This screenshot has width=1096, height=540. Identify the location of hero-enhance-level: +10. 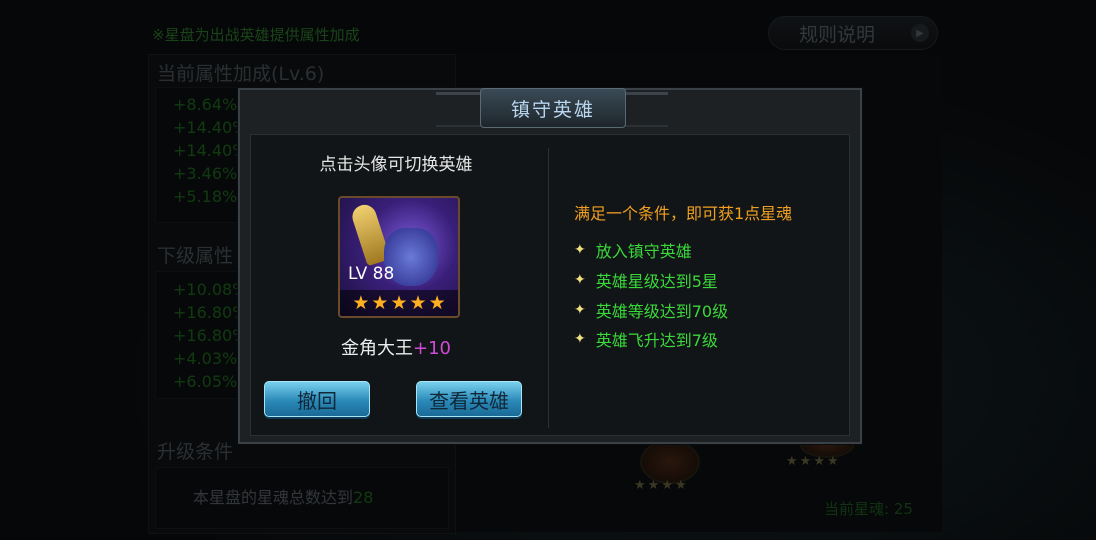
(432, 348).